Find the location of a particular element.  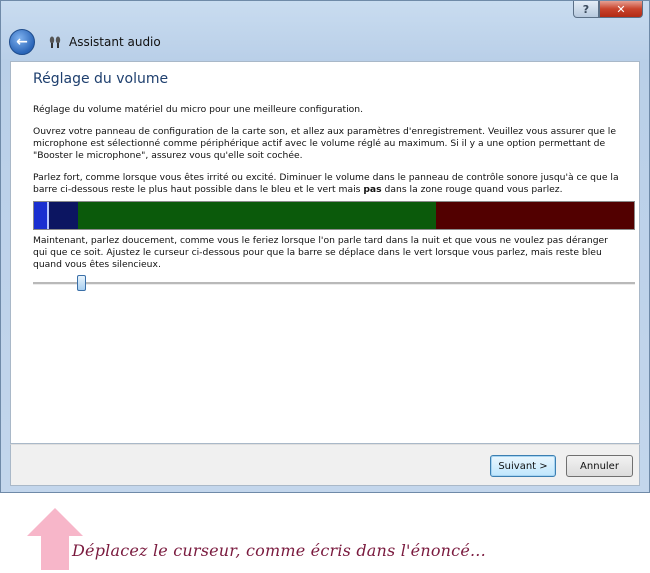

cancel-button: Annuler is located at coordinates (599, 466).